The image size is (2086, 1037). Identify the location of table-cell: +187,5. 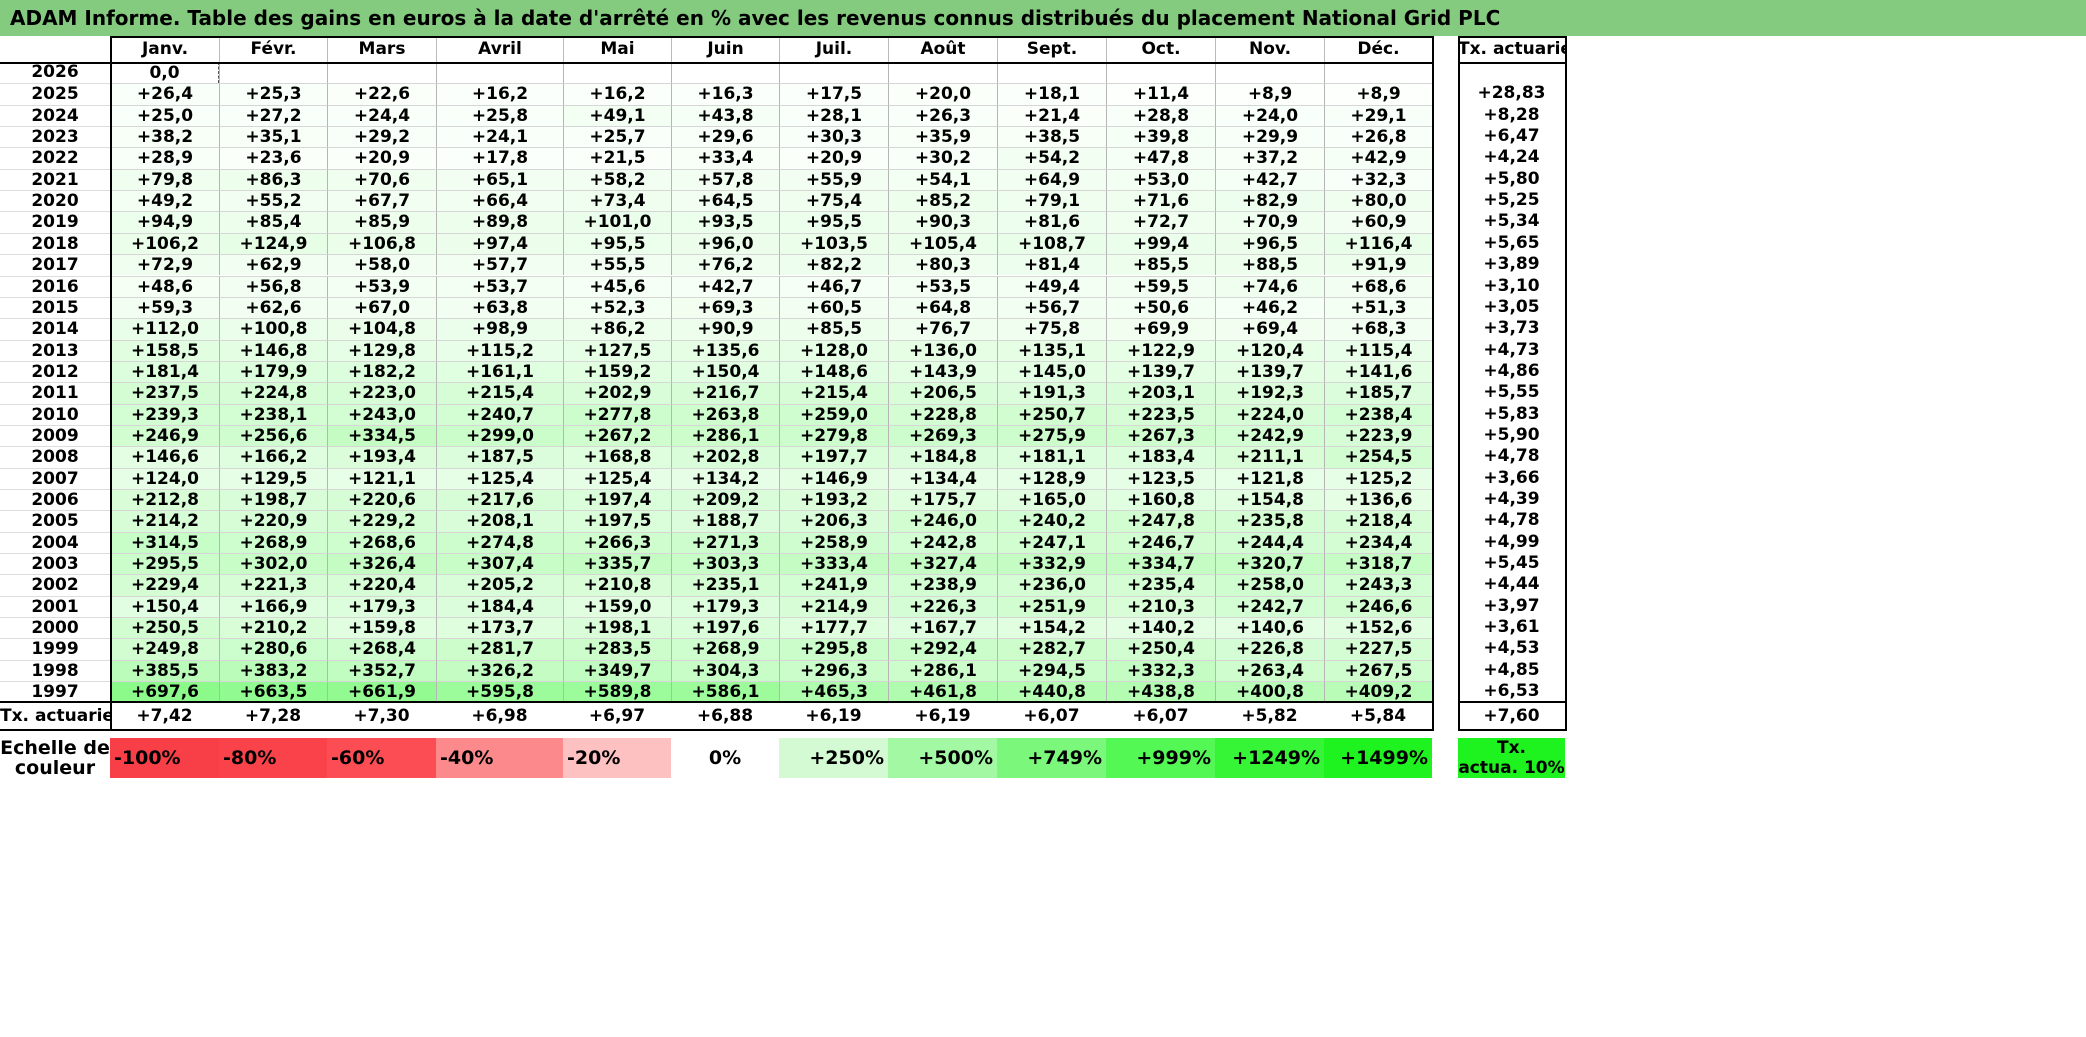
(499, 457).